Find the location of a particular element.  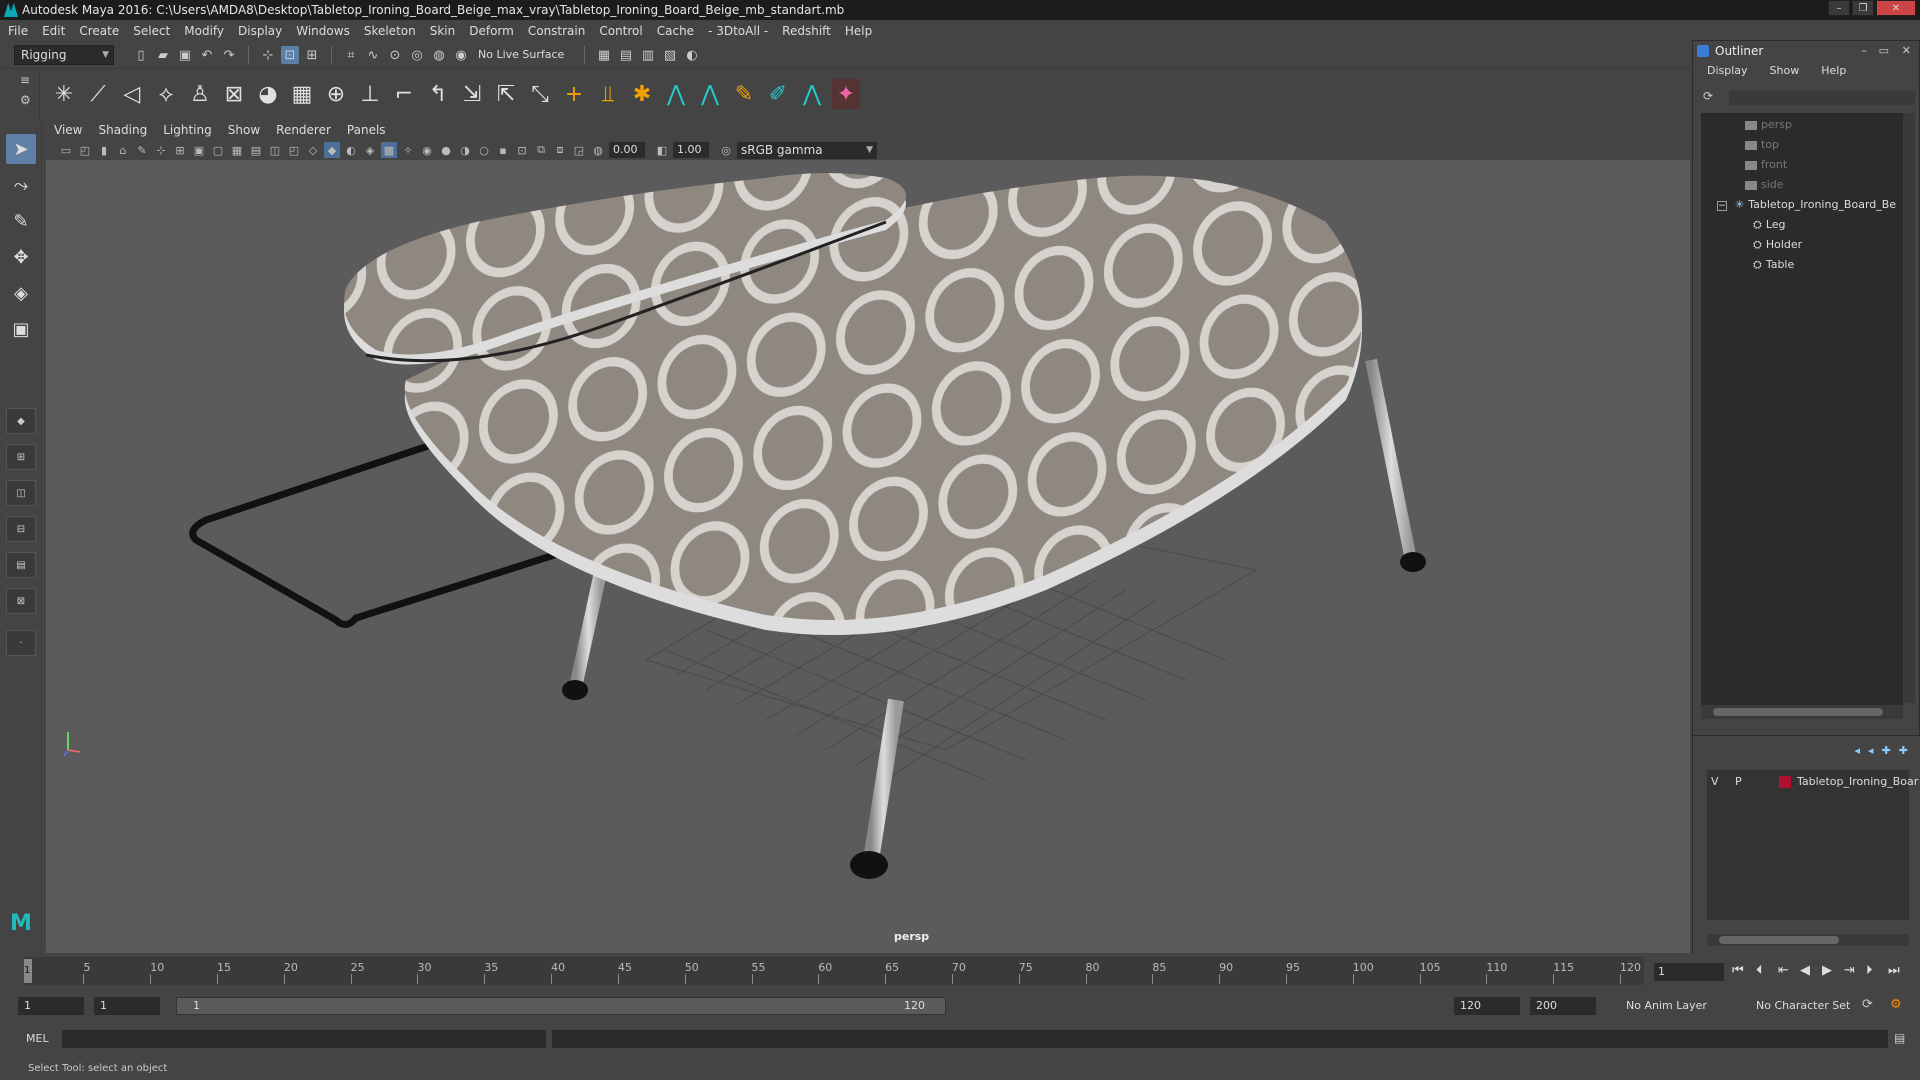

menu-file: File is located at coordinates (18, 31).